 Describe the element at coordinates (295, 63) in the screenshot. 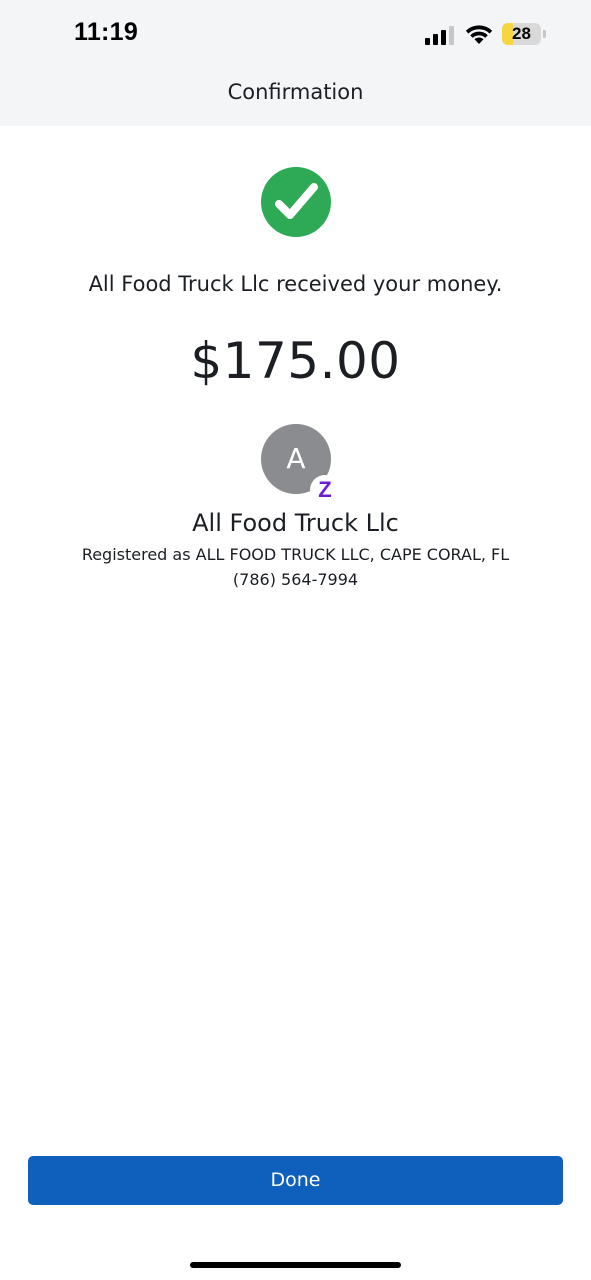

I see `top-header: 11:19 28 Confirmation` at that location.